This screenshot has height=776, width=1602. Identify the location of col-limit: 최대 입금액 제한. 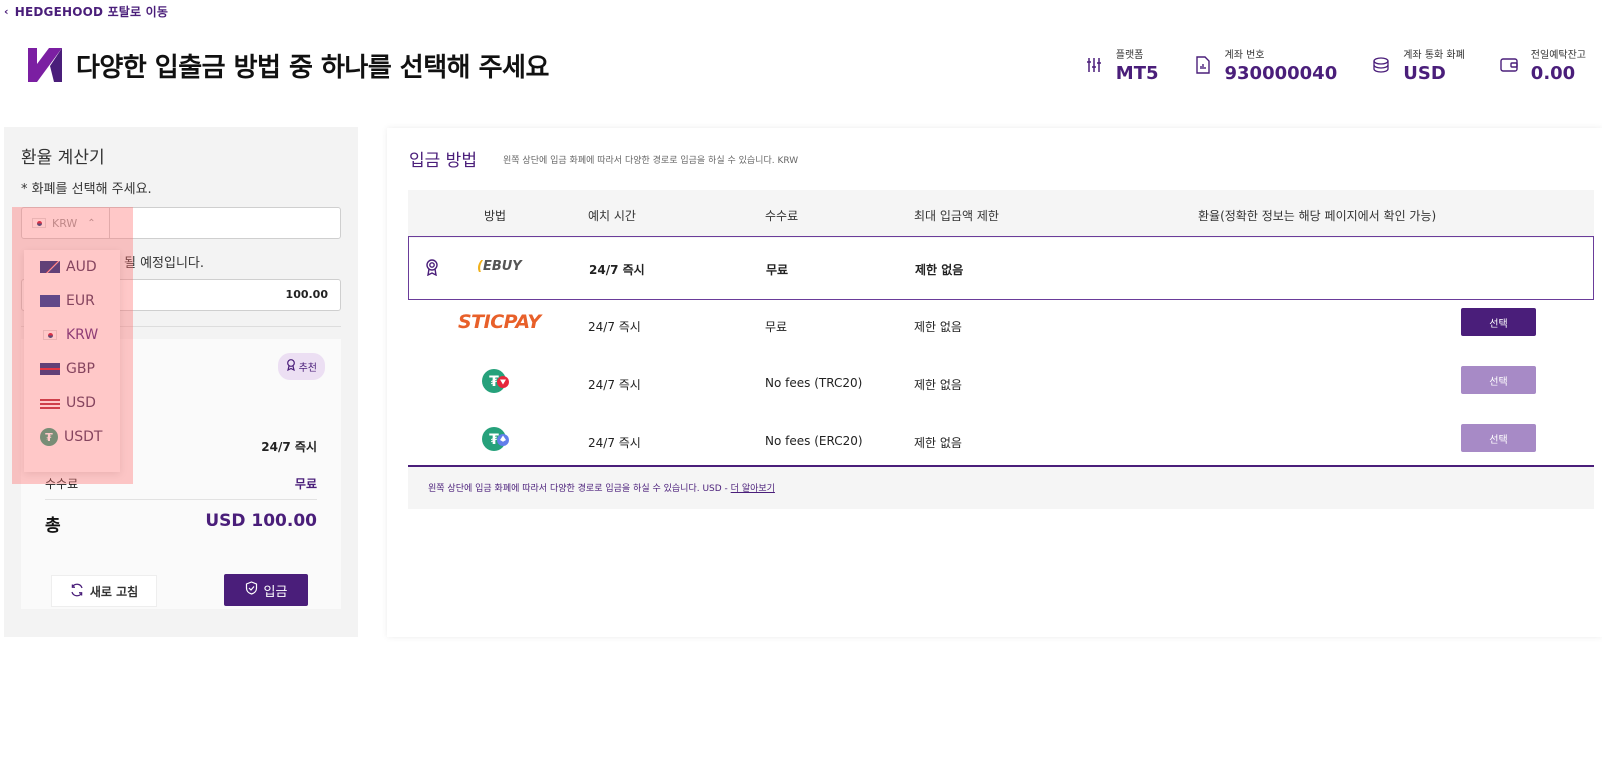
(956, 216).